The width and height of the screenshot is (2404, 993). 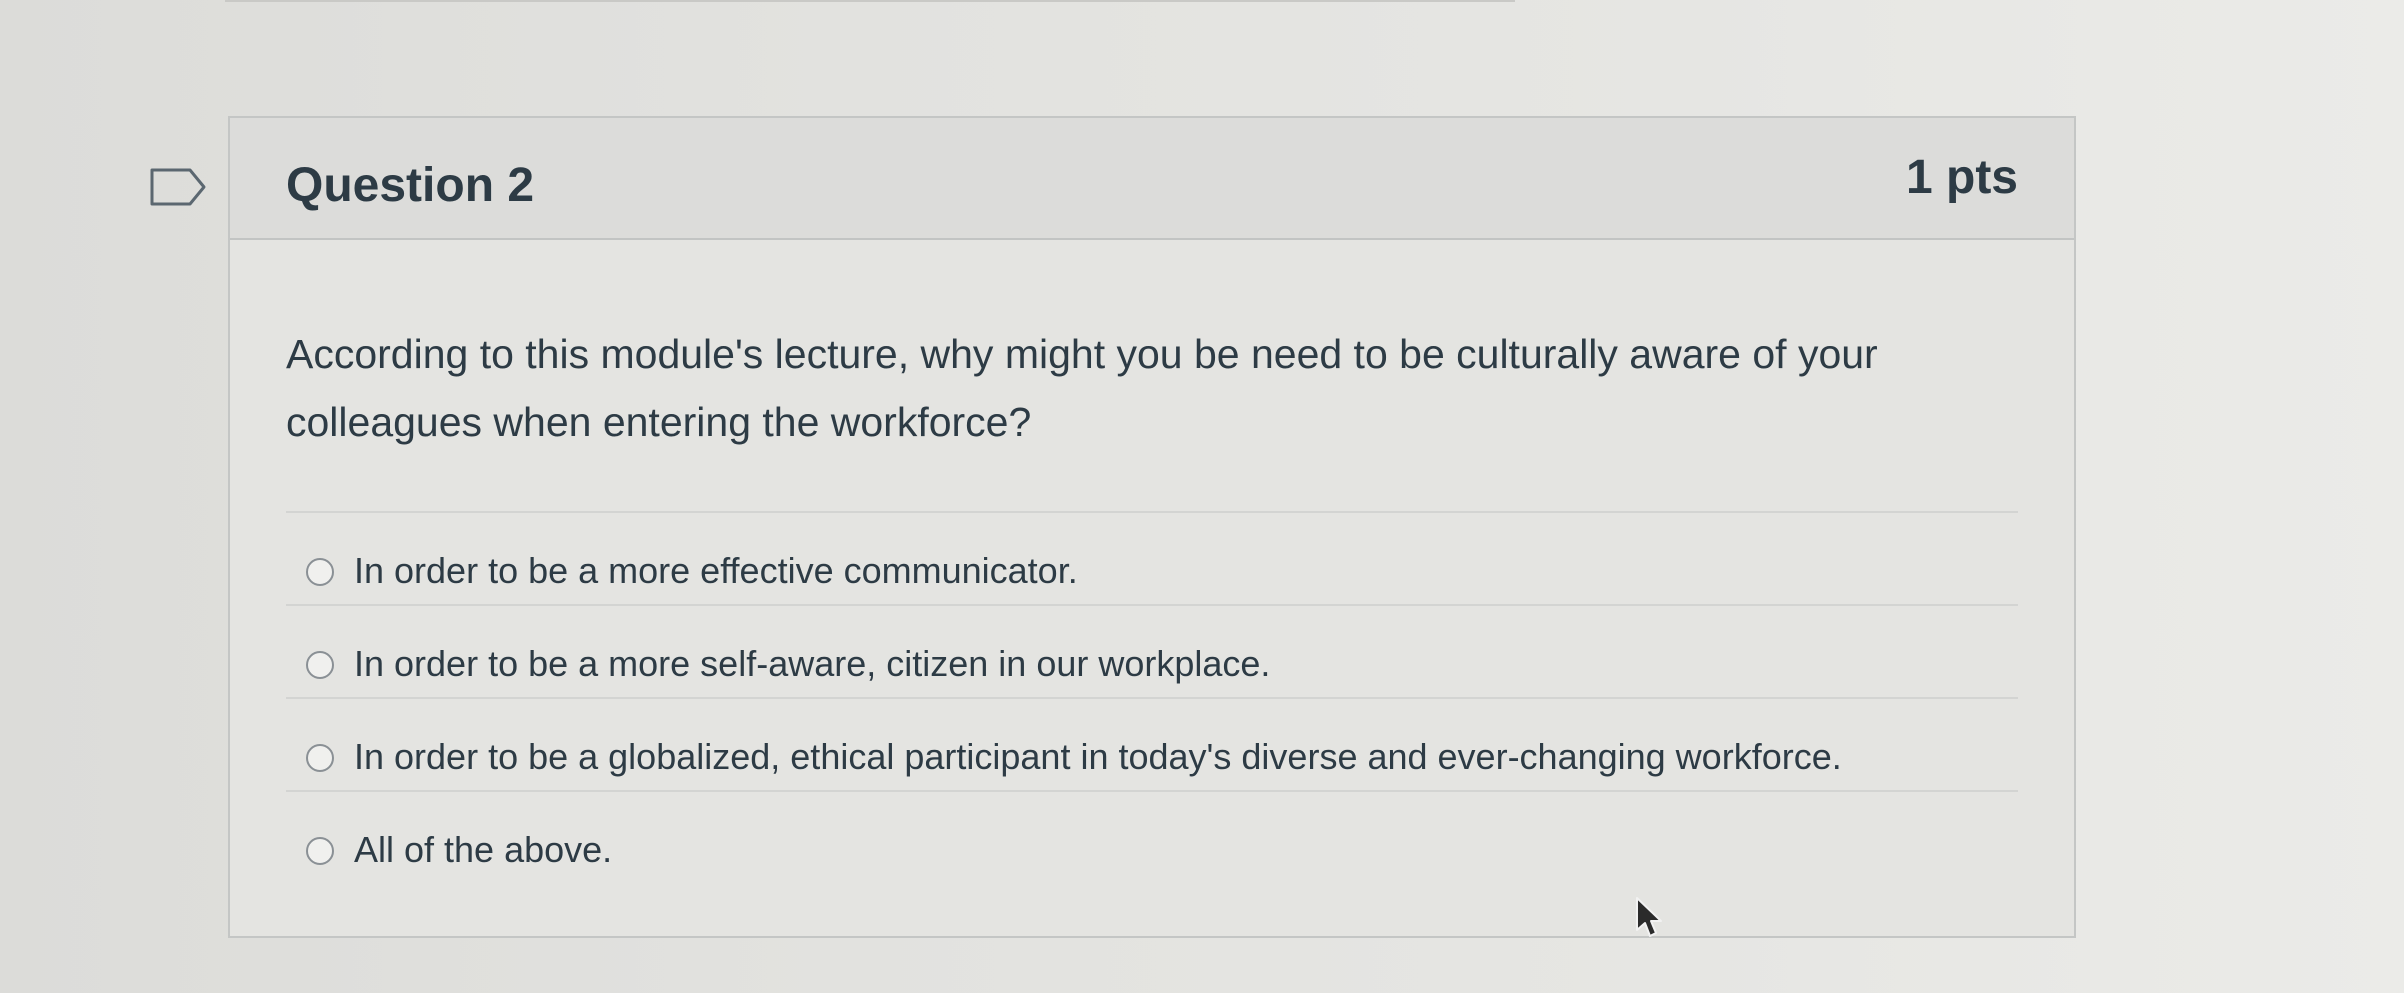 I want to click on answer-label: All of the above., so click(x=483, y=850).